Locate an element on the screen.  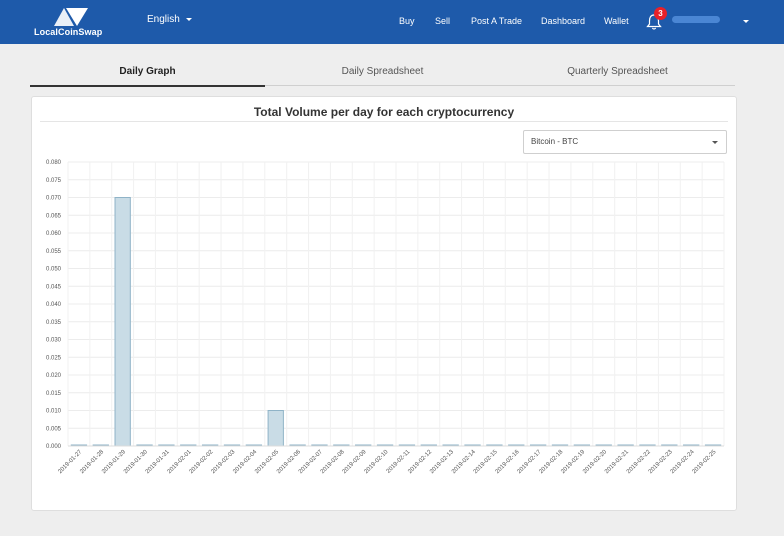
notification-count-badge: 3 is located at coordinates (660, 13).